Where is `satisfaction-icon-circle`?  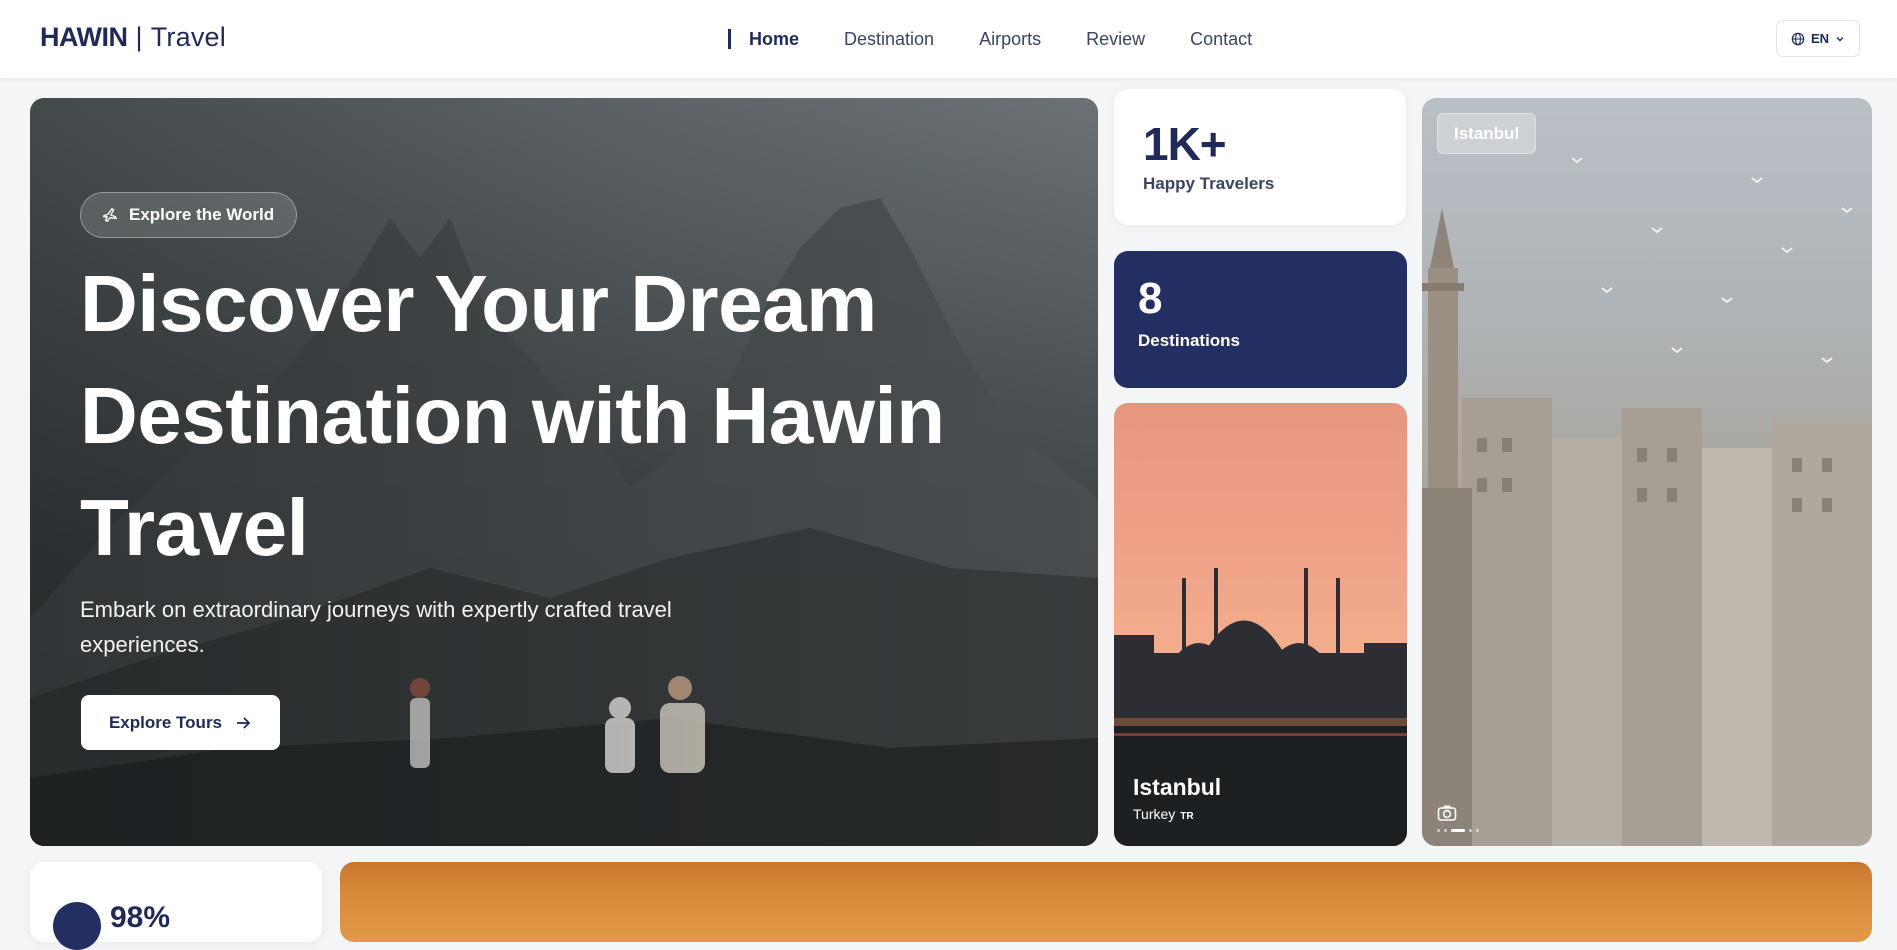
satisfaction-icon-circle is located at coordinates (77, 926).